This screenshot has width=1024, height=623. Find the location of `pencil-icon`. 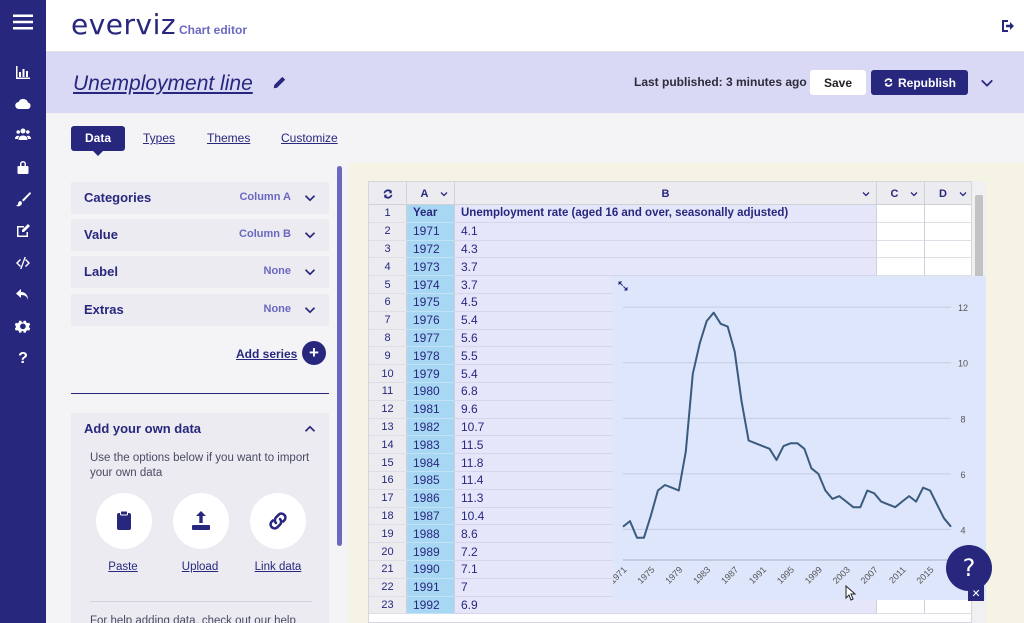

pencil-icon is located at coordinates (279, 82).